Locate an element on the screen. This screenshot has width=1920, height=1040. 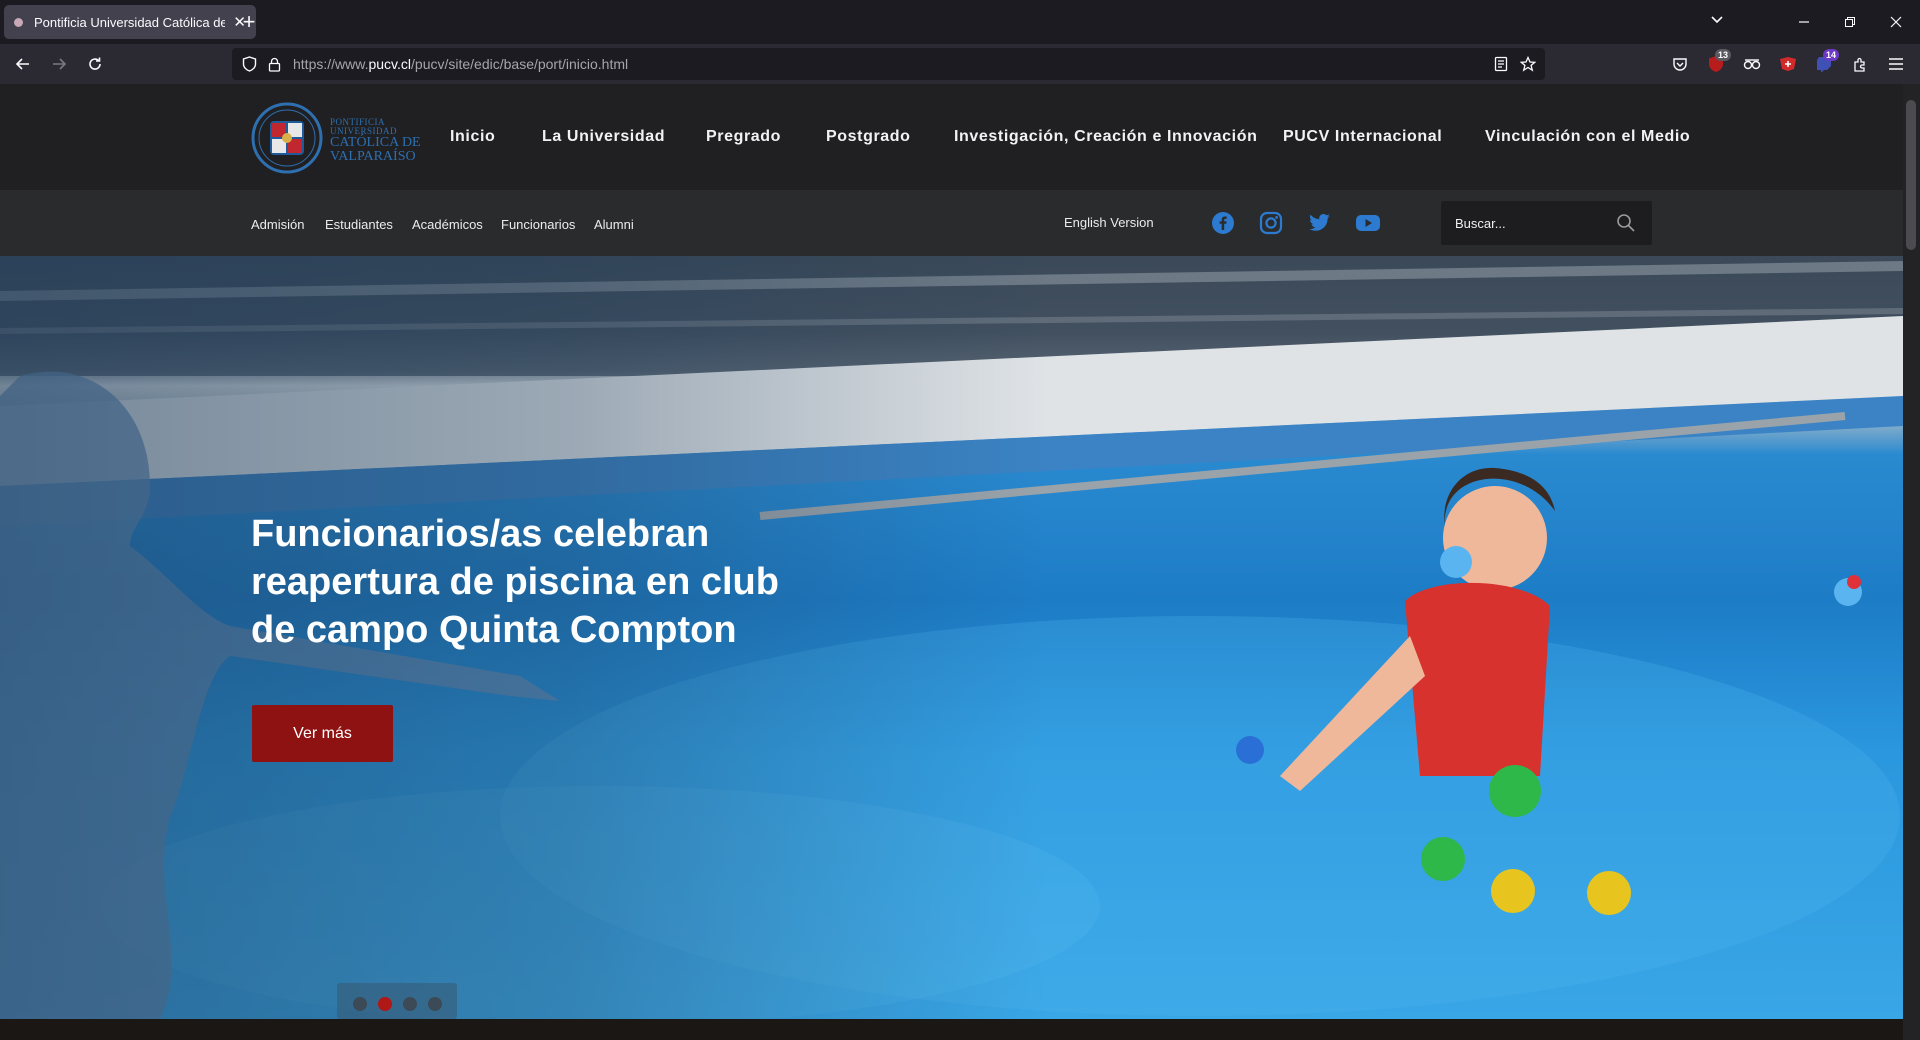
extensions-puzzle-icon is located at coordinates (1860, 64).